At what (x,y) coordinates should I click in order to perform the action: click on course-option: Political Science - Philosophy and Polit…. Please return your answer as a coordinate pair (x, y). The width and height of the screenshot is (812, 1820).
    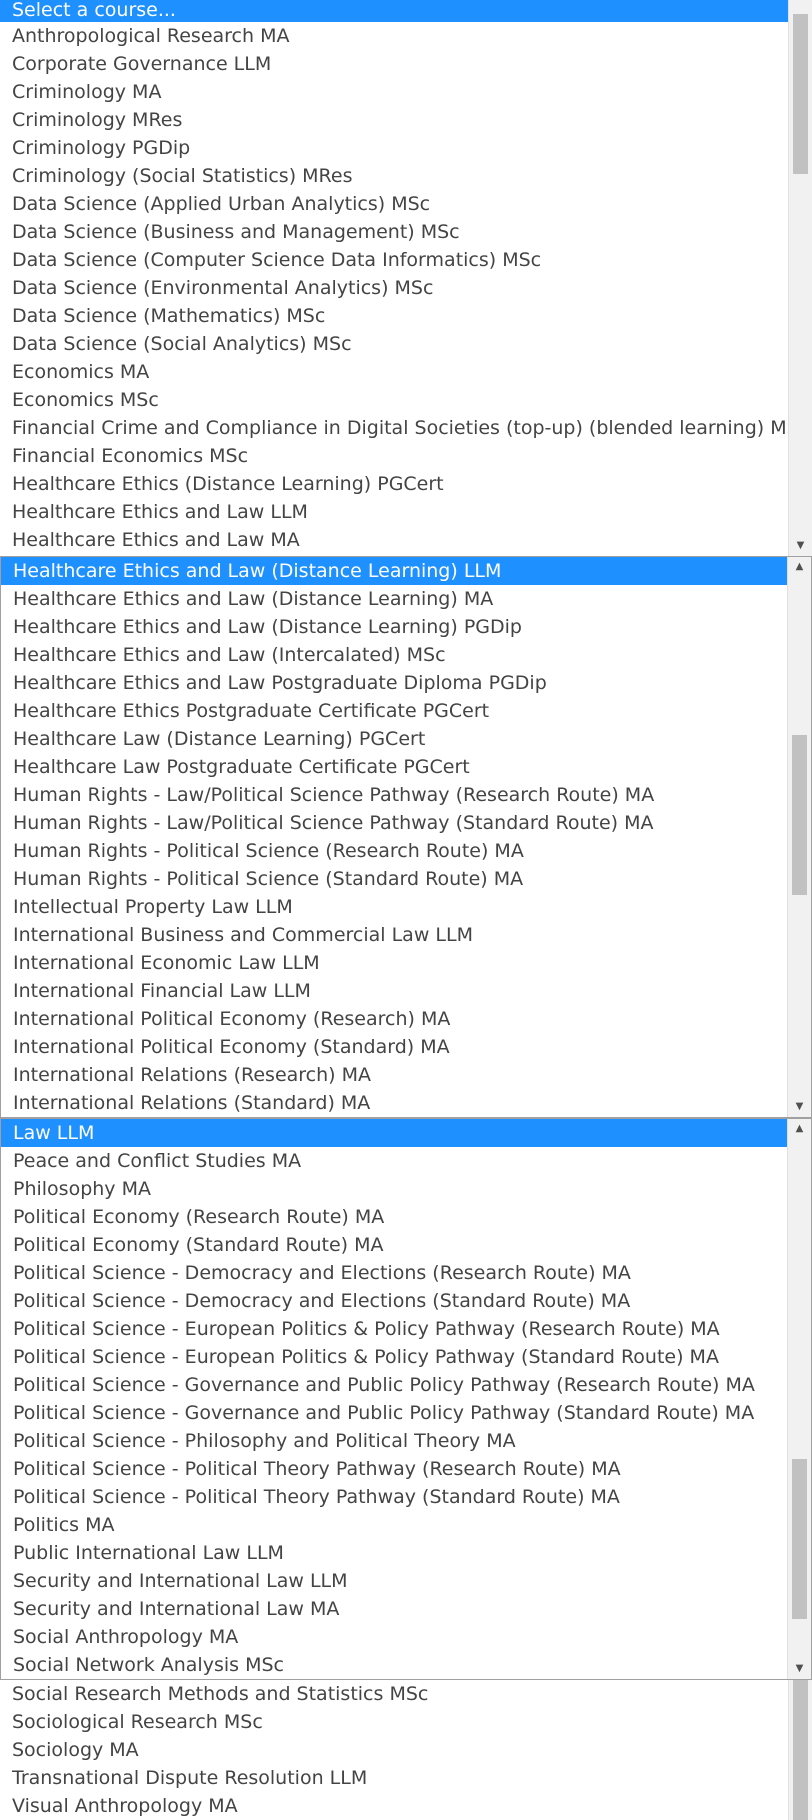
    Looking at the image, I should click on (394, 1441).